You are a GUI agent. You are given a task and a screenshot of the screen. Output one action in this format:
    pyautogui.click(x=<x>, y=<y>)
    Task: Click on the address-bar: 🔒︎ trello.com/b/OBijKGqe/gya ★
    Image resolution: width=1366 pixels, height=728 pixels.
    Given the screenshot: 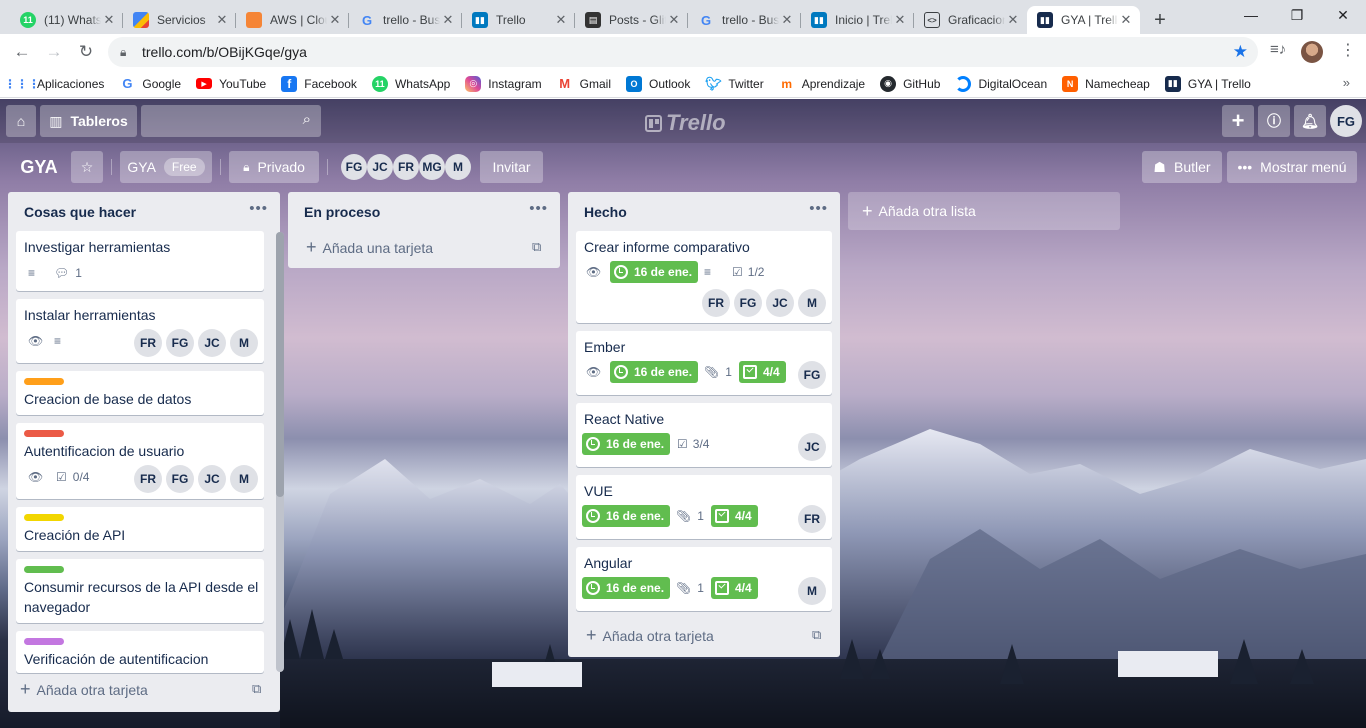 What is the action you would take?
    pyautogui.click(x=683, y=52)
    